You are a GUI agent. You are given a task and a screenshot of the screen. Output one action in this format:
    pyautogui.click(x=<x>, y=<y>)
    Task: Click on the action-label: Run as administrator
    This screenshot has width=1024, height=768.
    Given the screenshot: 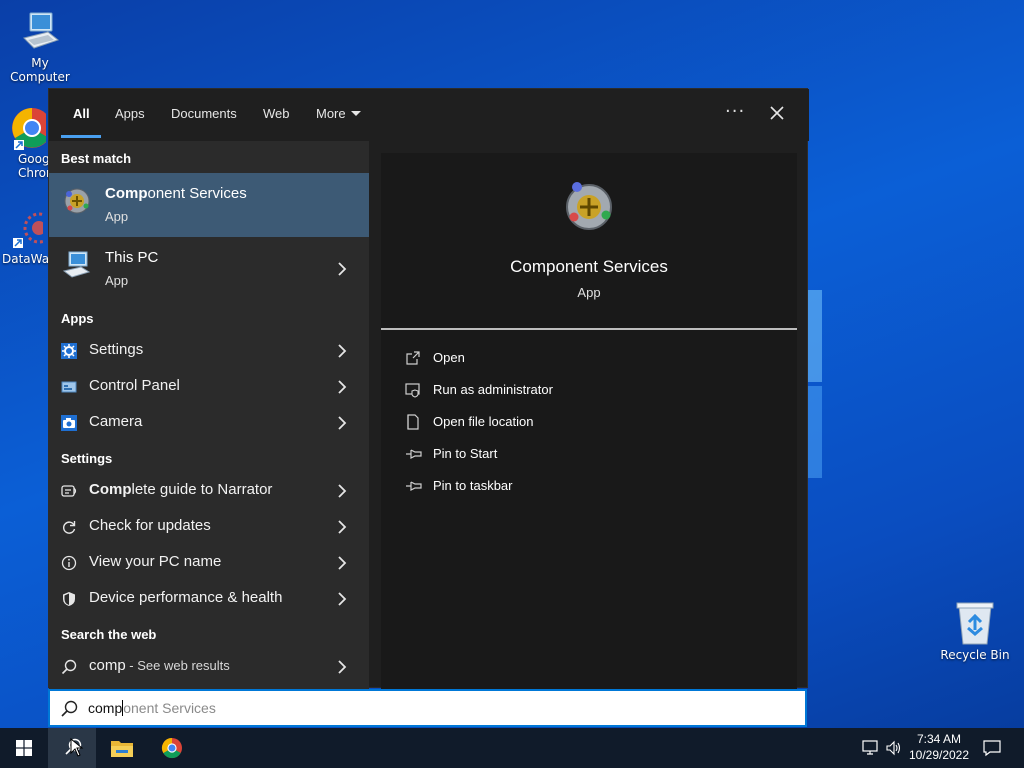 What is the action you would take?
    pyautogui.click(x=493, y=389)
    